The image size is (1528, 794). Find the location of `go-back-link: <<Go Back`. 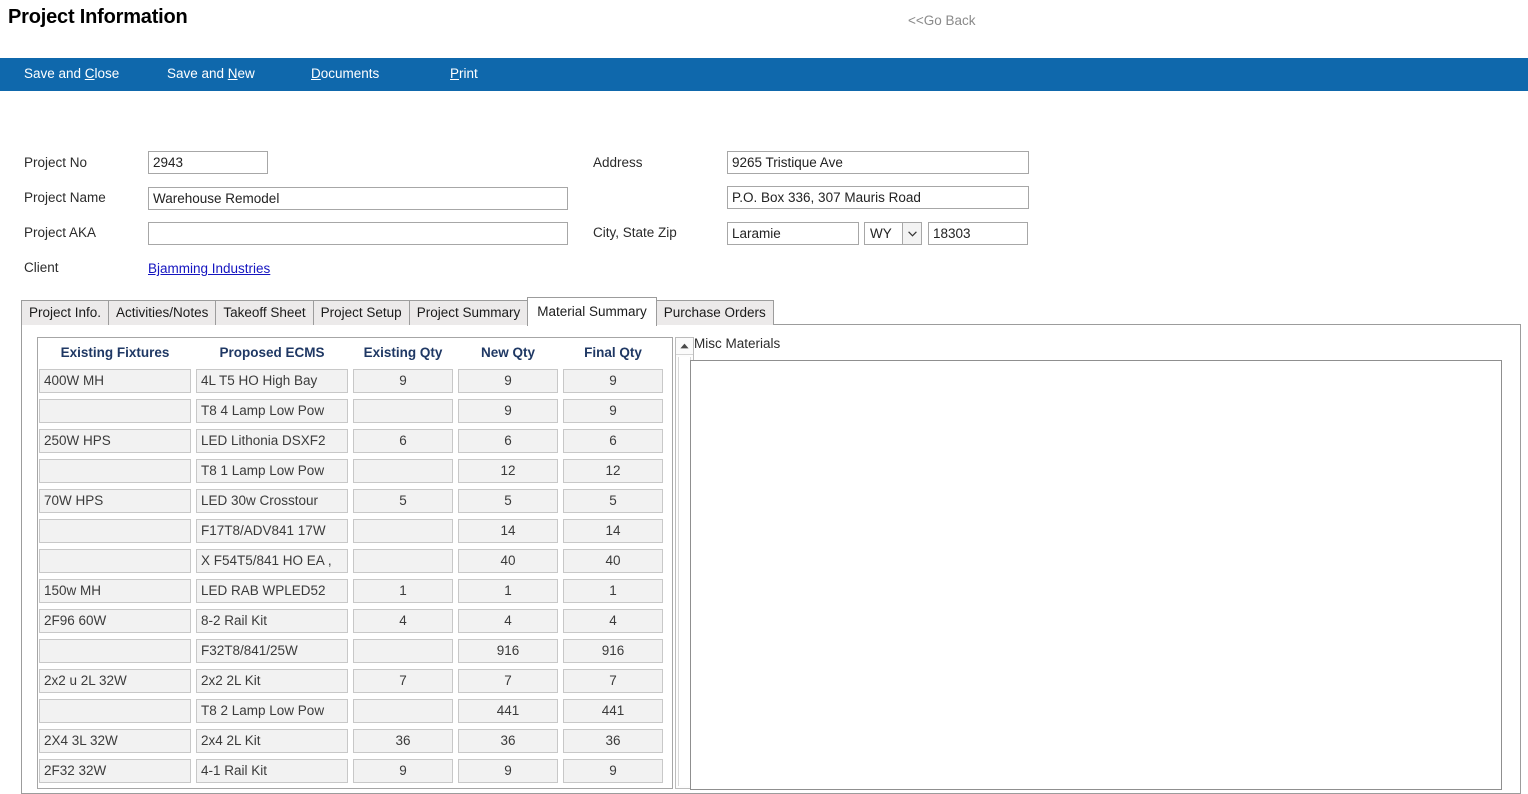

go-back-link: <<Go Back is located at coordinates (942, 20).